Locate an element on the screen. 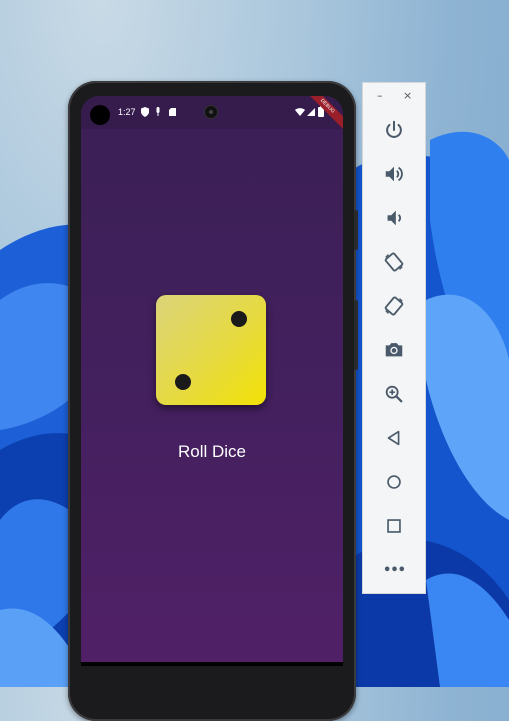 The height and width of the screenshot is (721, 509). wifi-icon is located at coordinates (300, 113).